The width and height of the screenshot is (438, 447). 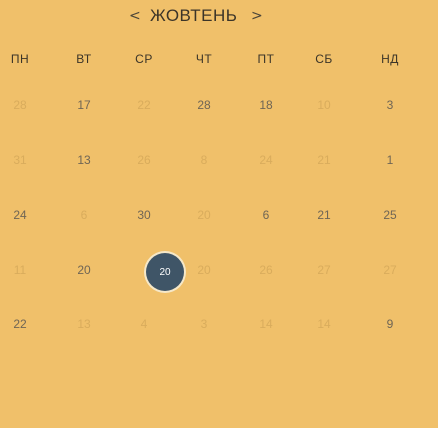 I want to click on day-cell: 11, so click(x=20, y=270).